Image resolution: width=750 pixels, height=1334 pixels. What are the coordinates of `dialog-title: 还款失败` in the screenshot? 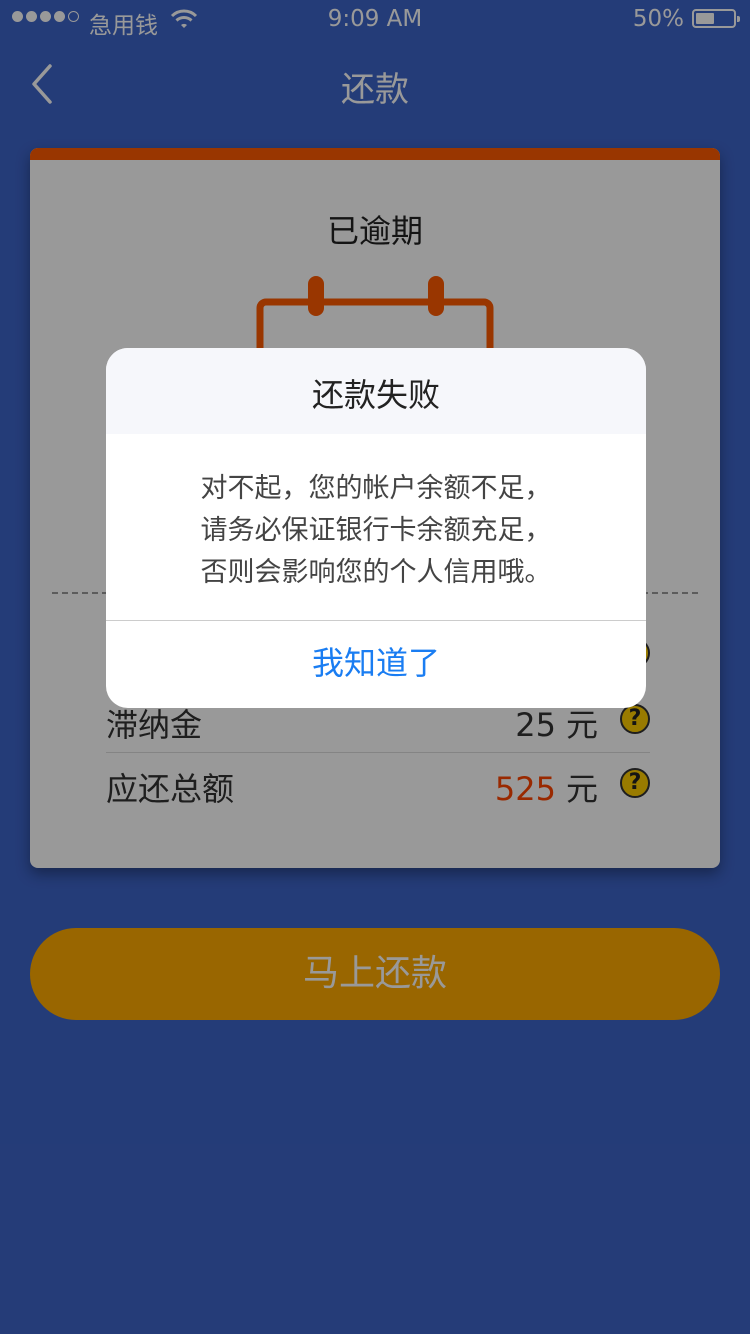 It's located at (375, 395).